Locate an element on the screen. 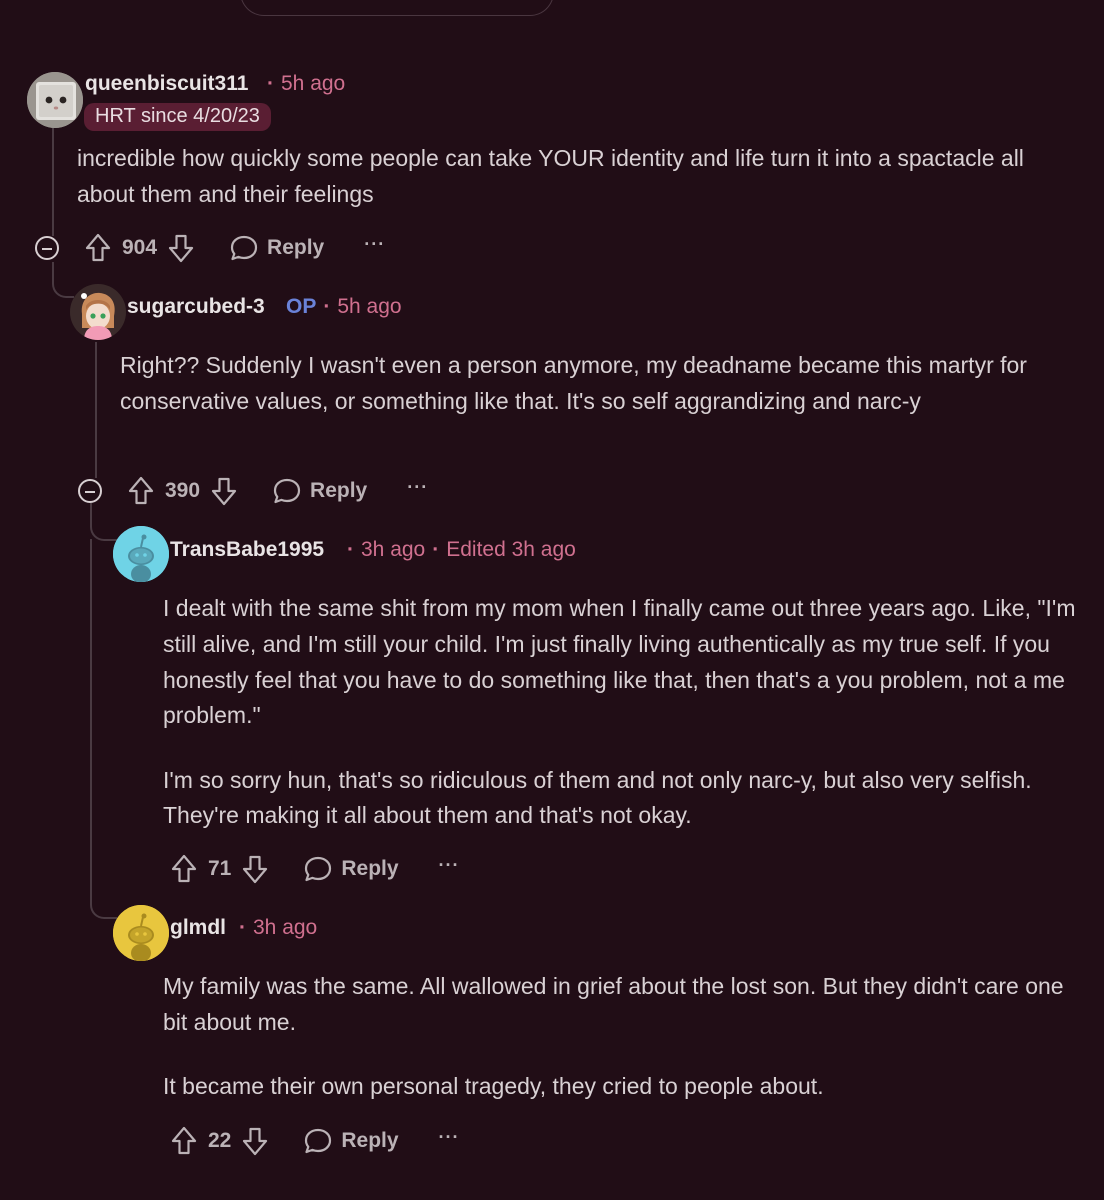 The height and width of the screenshot is (1200, 1104). vote-count: 390 is located at coordinates (183, 490).